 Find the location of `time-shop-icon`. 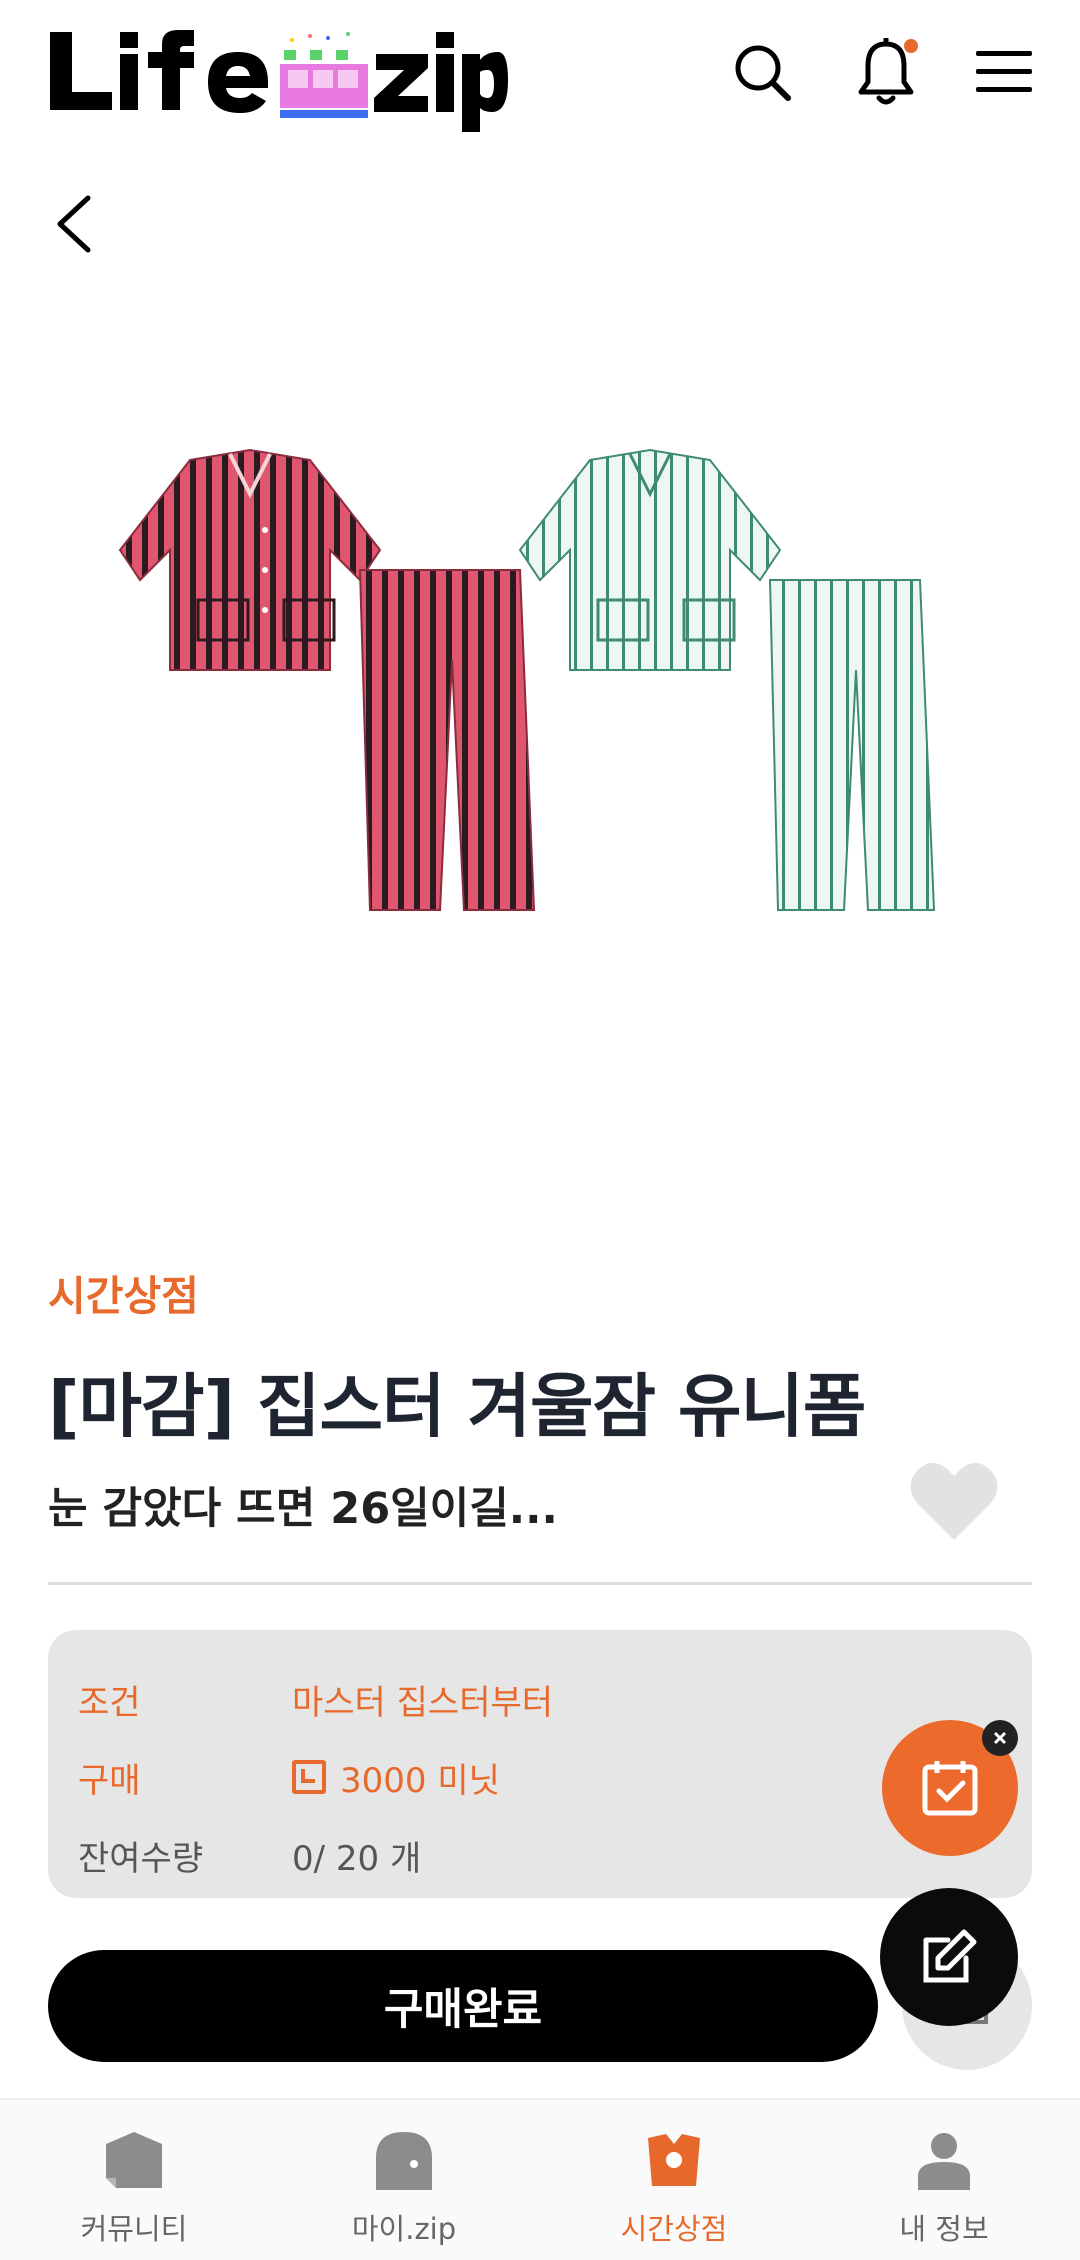

time-shop-icon is located at coordinates (674, 2160).